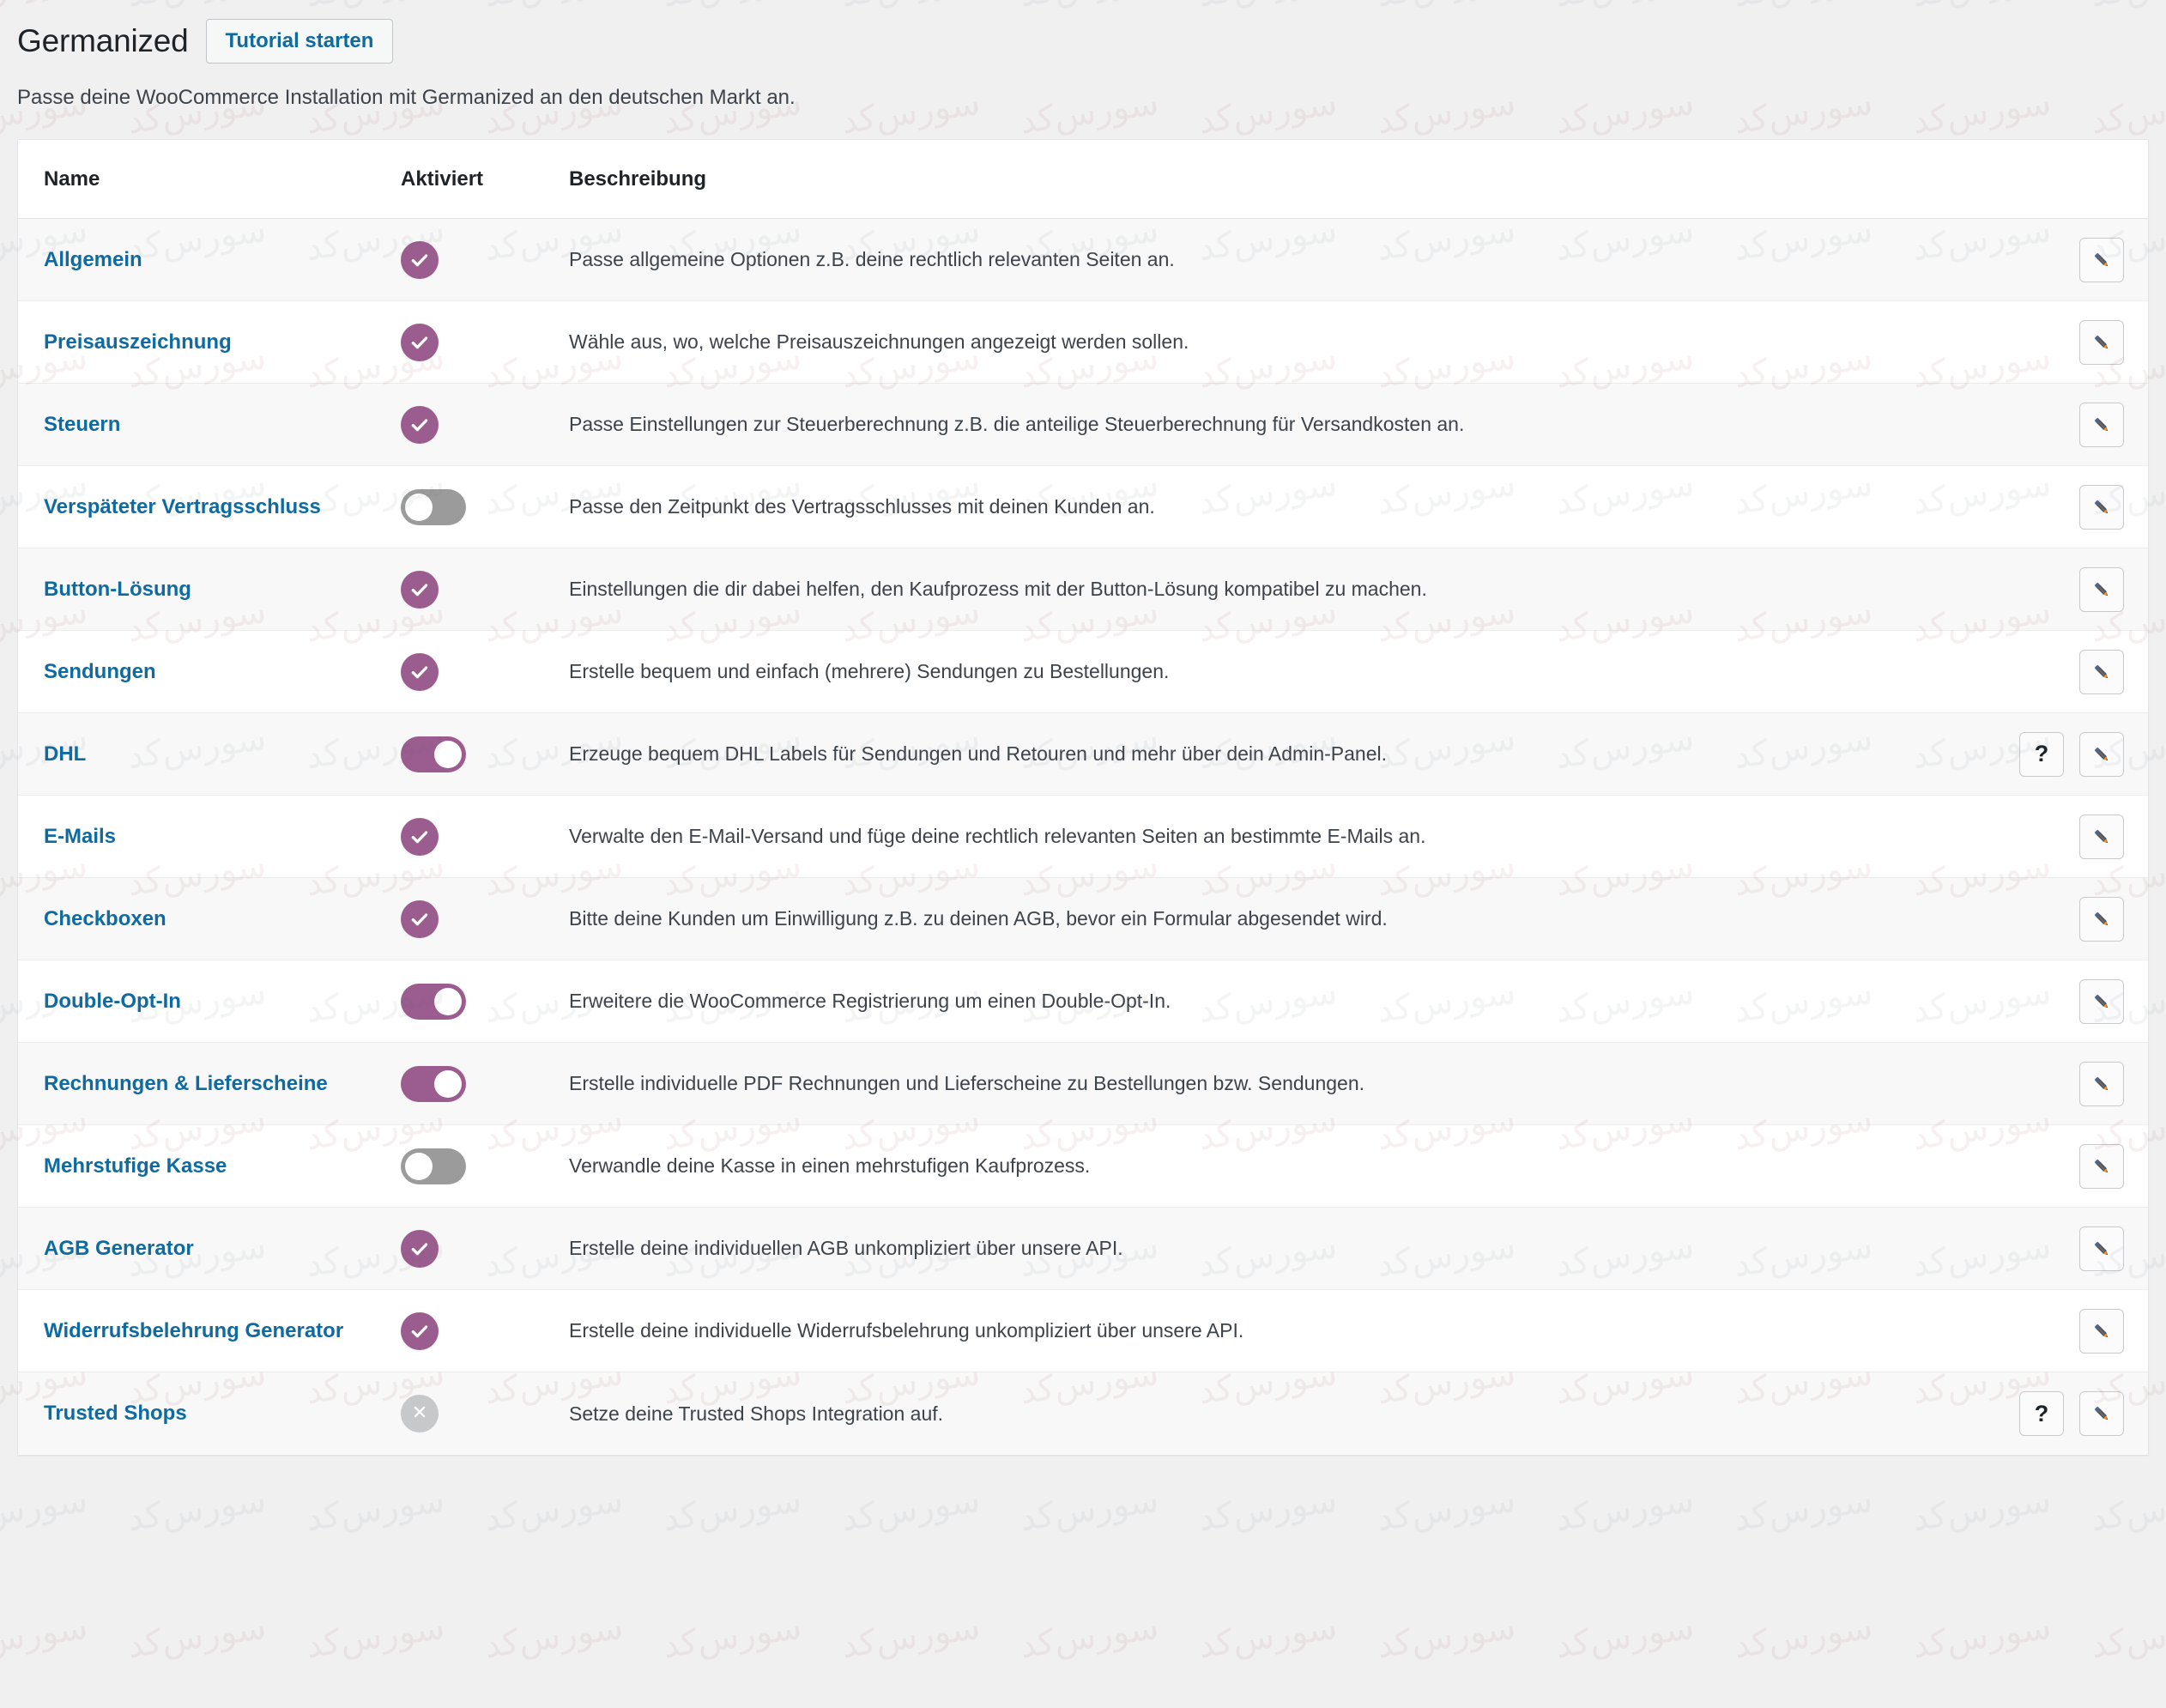  I want to click on row-name-cell: Steuern, so click(207, 425).